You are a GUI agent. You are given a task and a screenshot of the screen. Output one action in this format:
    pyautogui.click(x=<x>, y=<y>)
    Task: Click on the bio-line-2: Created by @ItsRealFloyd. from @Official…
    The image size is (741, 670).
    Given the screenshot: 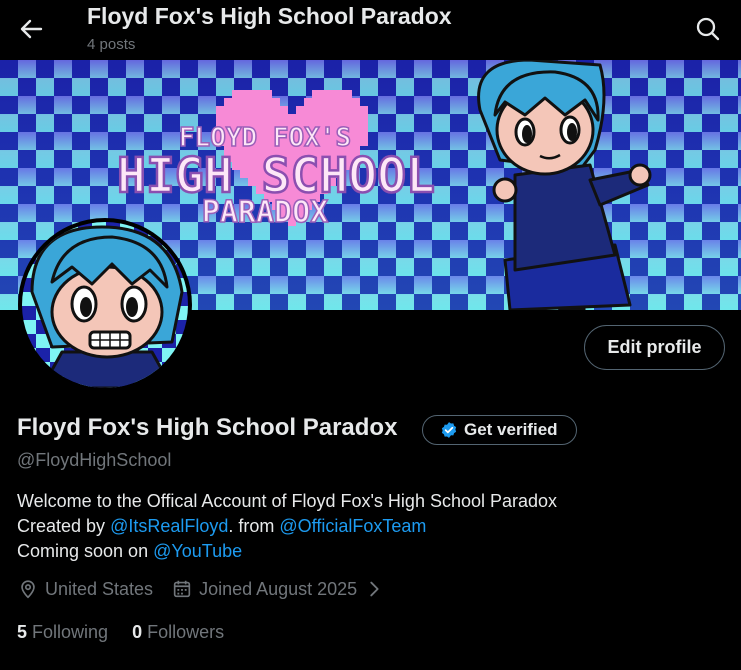 What is the action you would take?
    pyautogui.click(x=287, y=526)
    